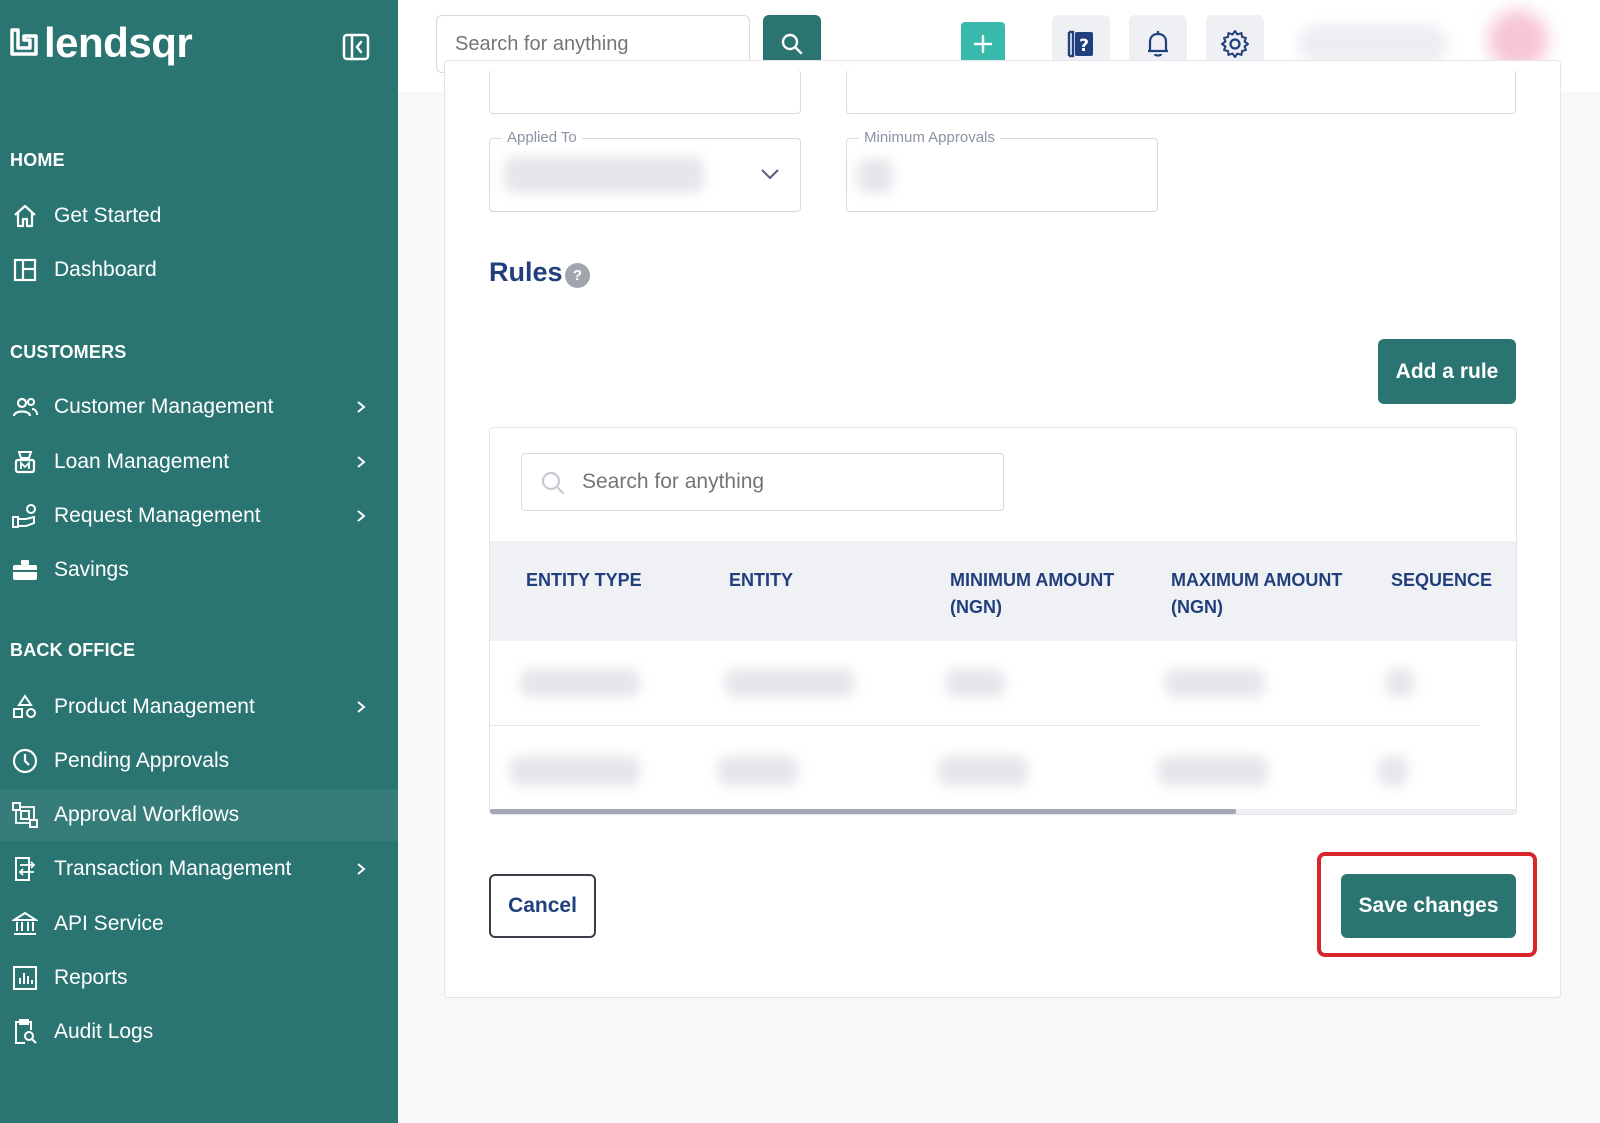  What do you see at coordinates (109, 923) in the screenshot?
I see `sidebar-item-label: API Service` at bounding box center [109, 923].